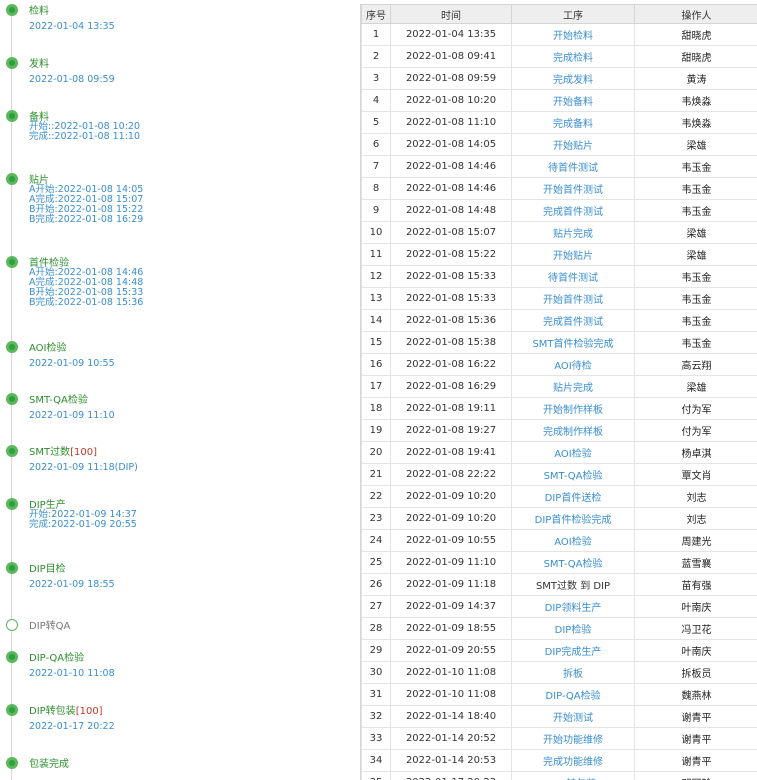 This screenshot has height=780, width=757. What do you see at coordinates (573, 650) in the screenshot?
I see `cell-process: DIP完成生产` at bounding box center [573, 650].